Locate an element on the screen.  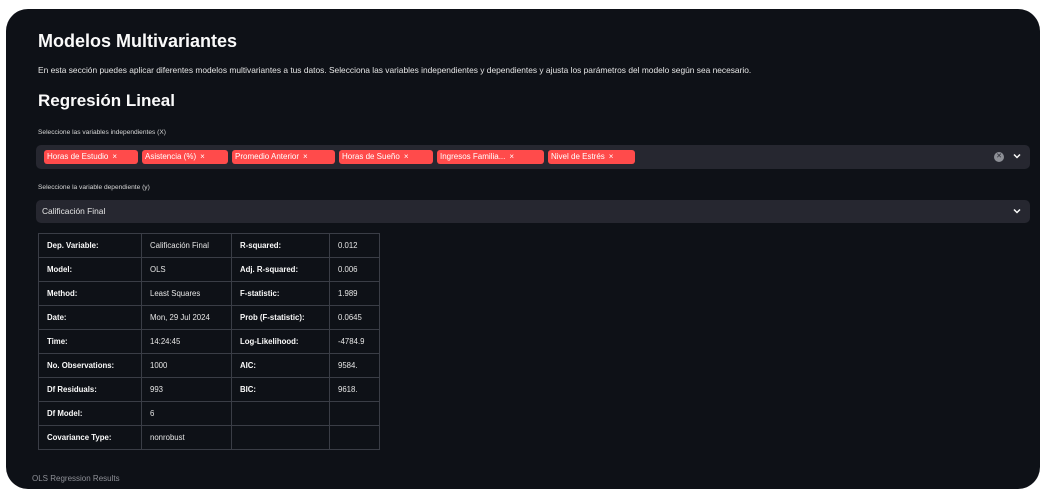
table-value: 0.012 is located at coordinates (354, 245).